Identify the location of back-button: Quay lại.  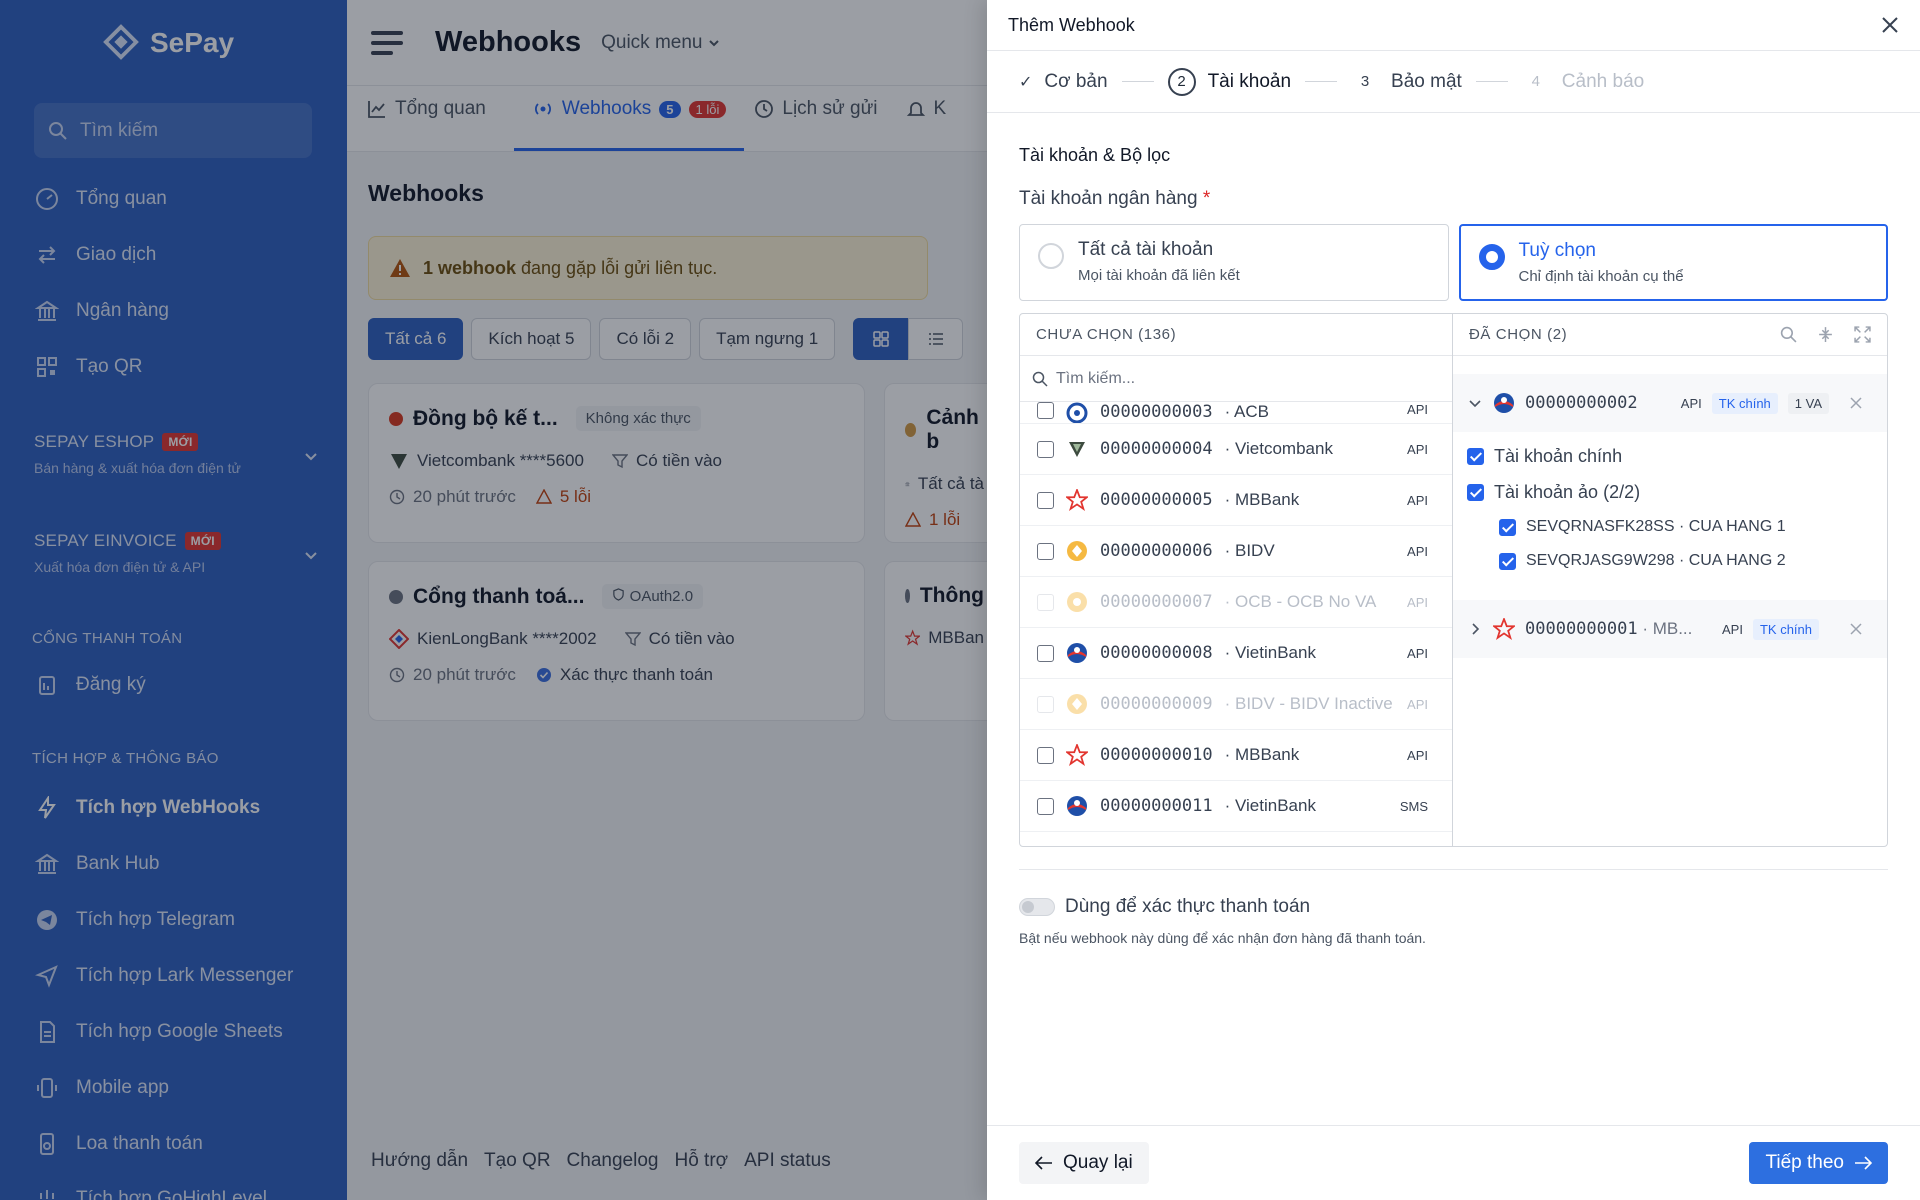
(1084, 1163).